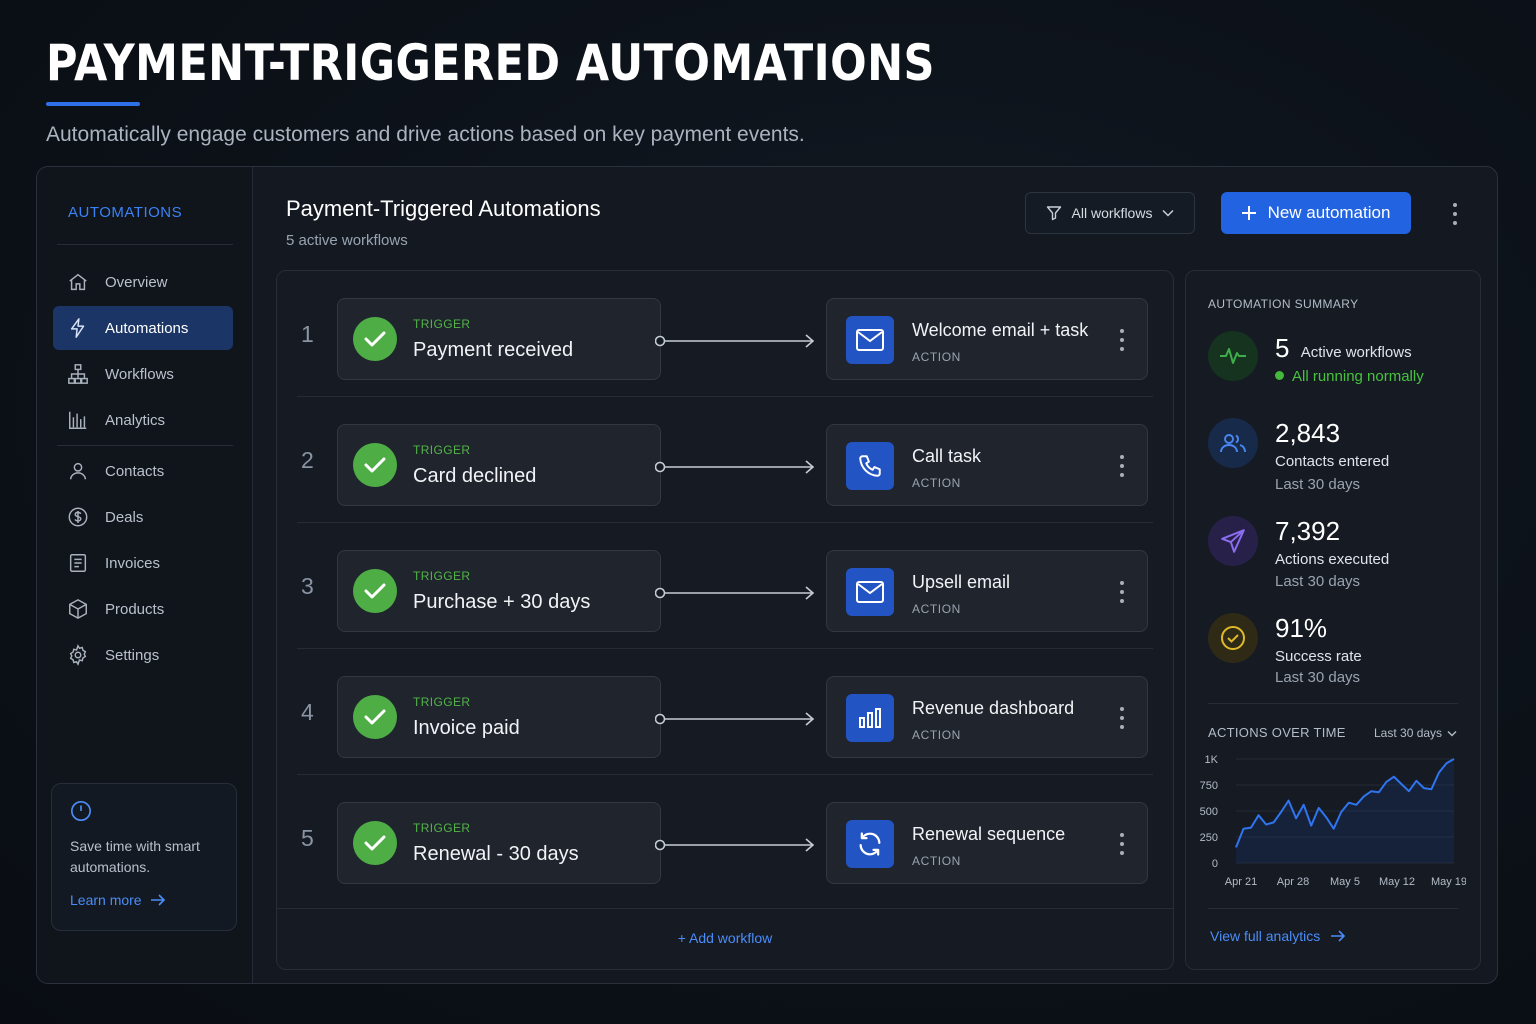 The image size is (1536, 1024). I want to click on new-automation-button: New automation, so click(1316, 213).